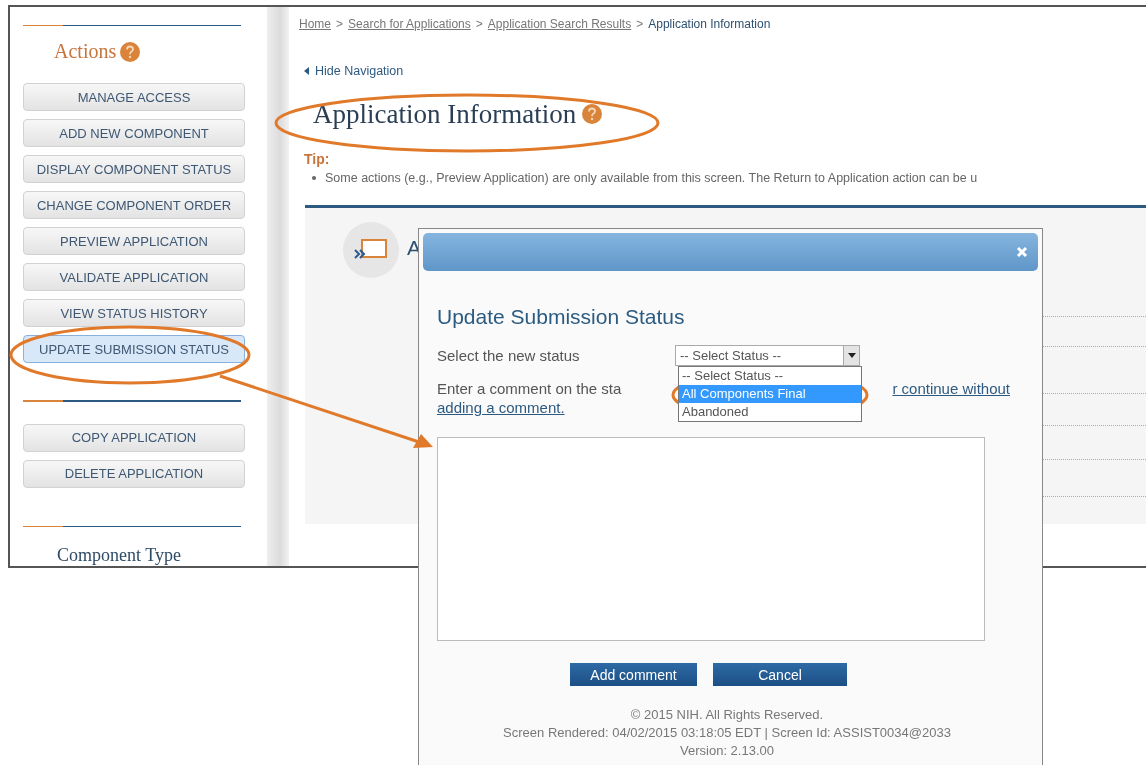 Image resolution: width=1146 pixels, height=765 pixels. Describe the element at coordinates (445, 114) in the screenshot. I see `page-title: Application Information` at that location.